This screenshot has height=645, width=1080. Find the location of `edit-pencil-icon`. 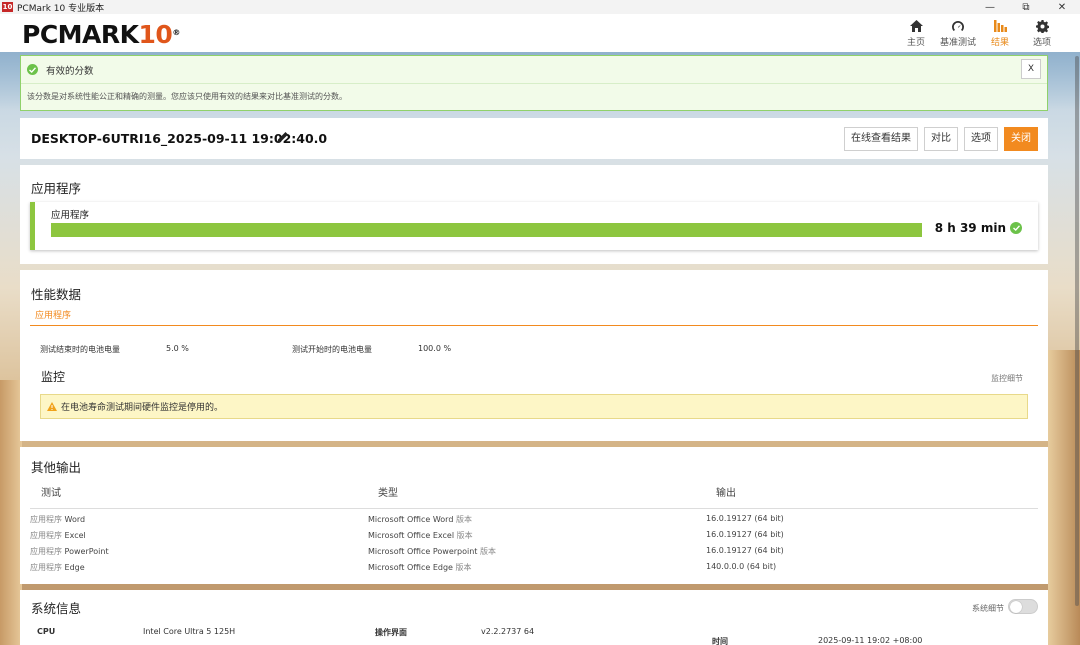

edit-pencil-icon is located at coordinates (283, 137).